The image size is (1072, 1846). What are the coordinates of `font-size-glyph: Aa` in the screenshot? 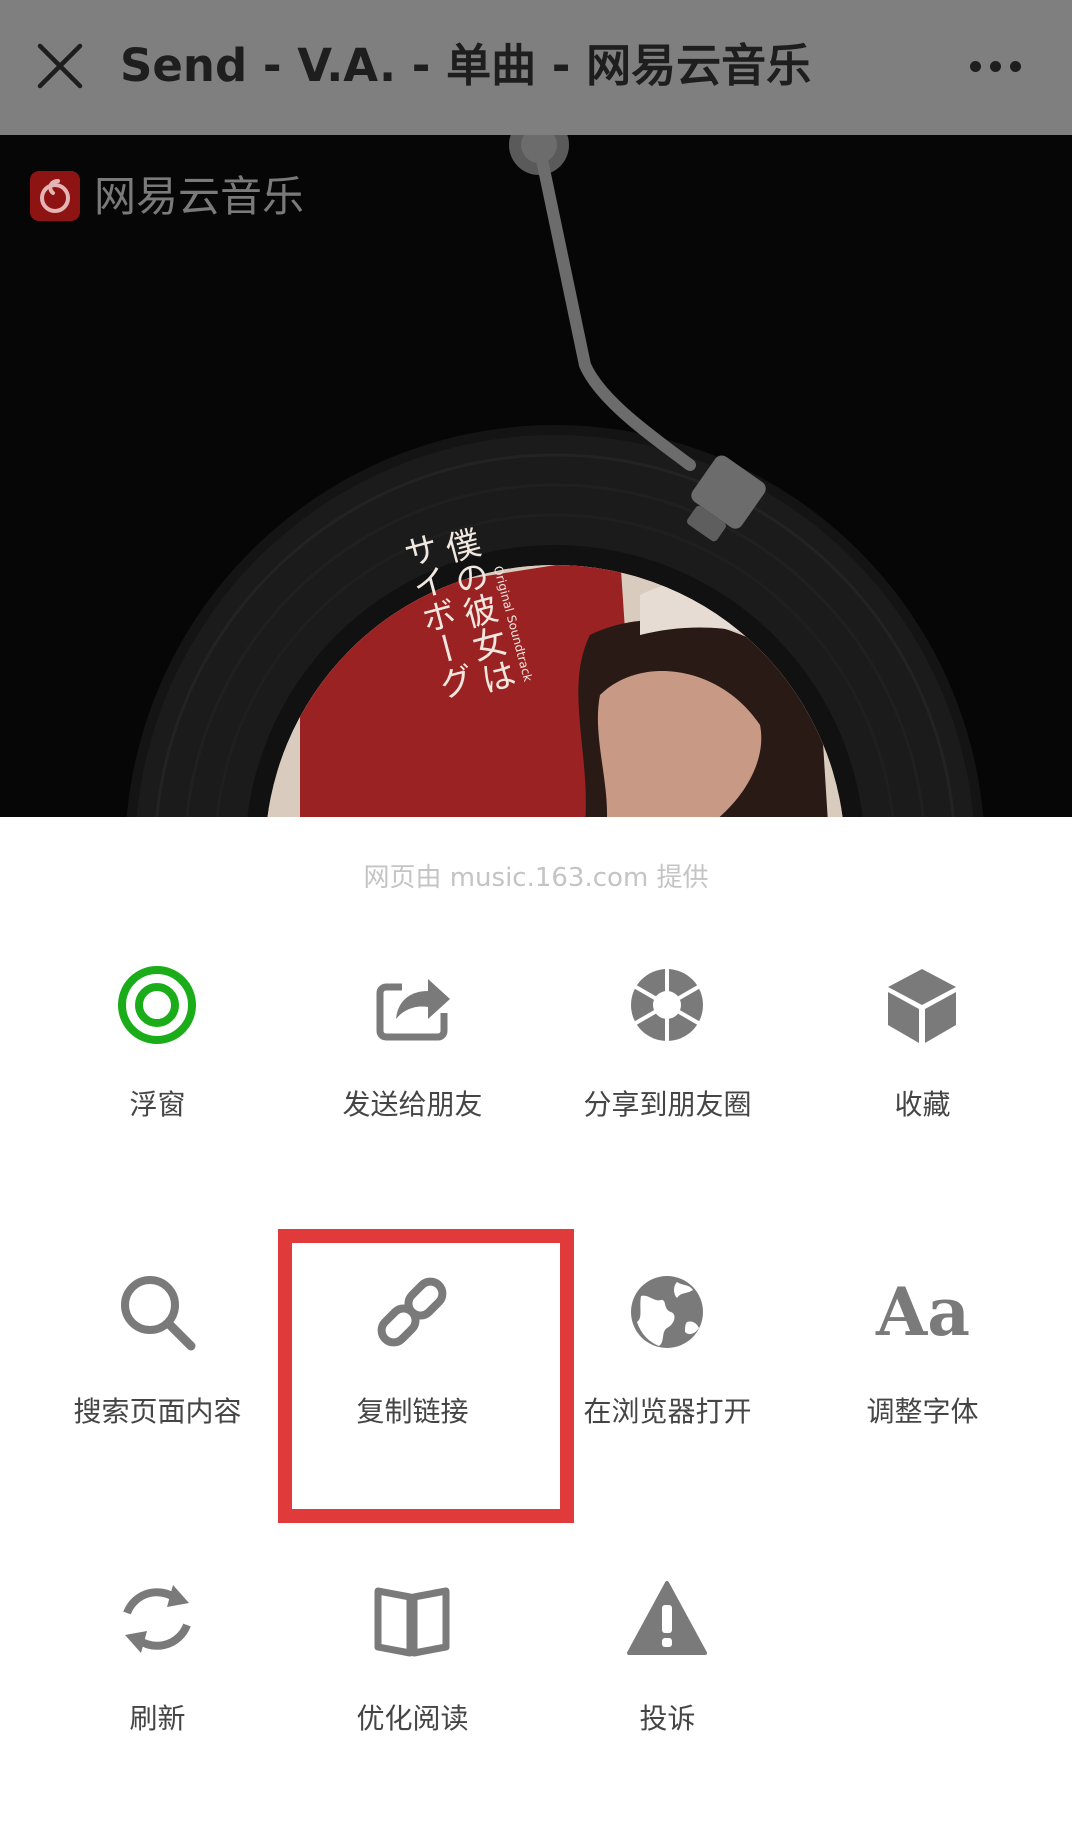 It's located at (923, 1312).